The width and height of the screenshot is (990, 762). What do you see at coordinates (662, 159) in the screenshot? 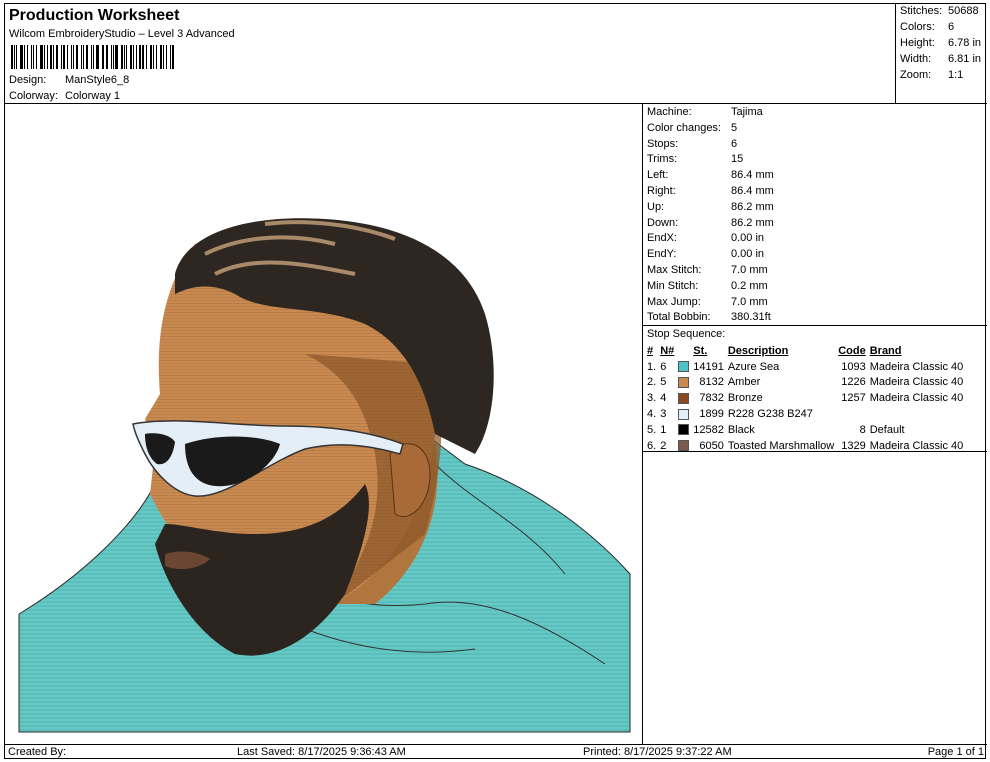
I see `info-label: Trims:` at bounding box center [662, 159].